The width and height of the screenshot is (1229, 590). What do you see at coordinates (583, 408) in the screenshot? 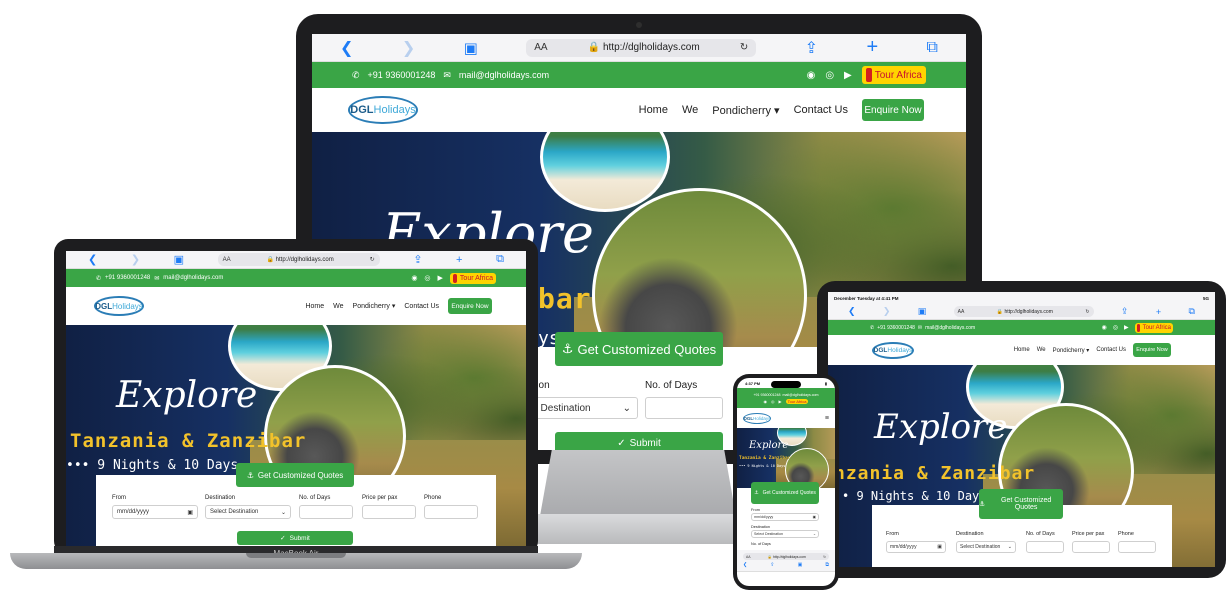
I see `destination-select: t Destination ⌄` at bounding box center [583, 408].